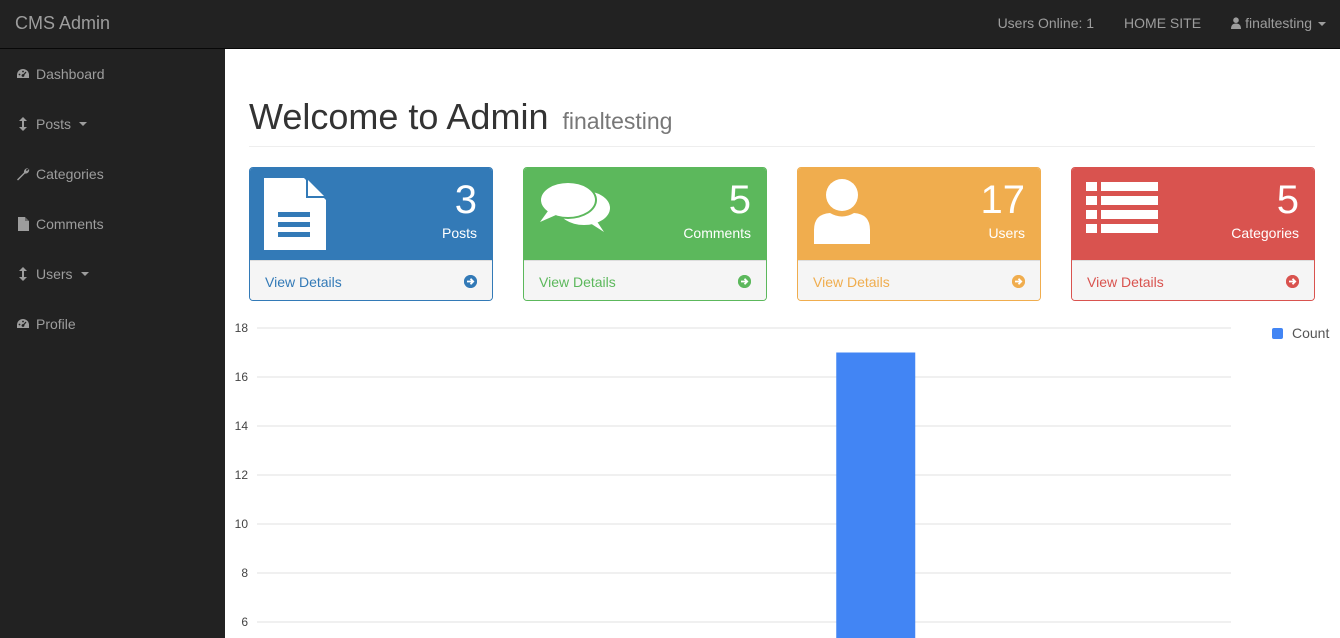 Image resolution: width=1340 pixels, height=638 pixels. What do you see at coordinates (112, 124) in the screenshot?
I see `sidebar-item-posts: Posts` at bounding box center [112, 124].